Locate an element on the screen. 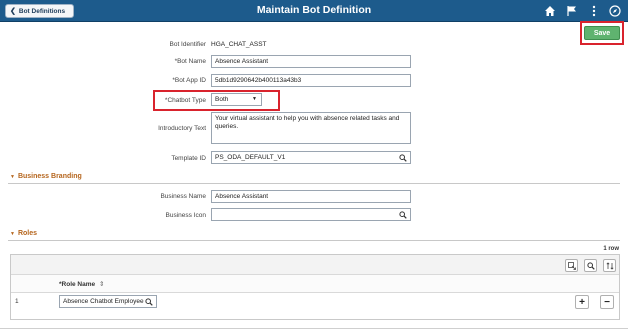 This screenshot has width=628, height=333. chatbot-type-highlight-box is located at coordinates (216, 100).